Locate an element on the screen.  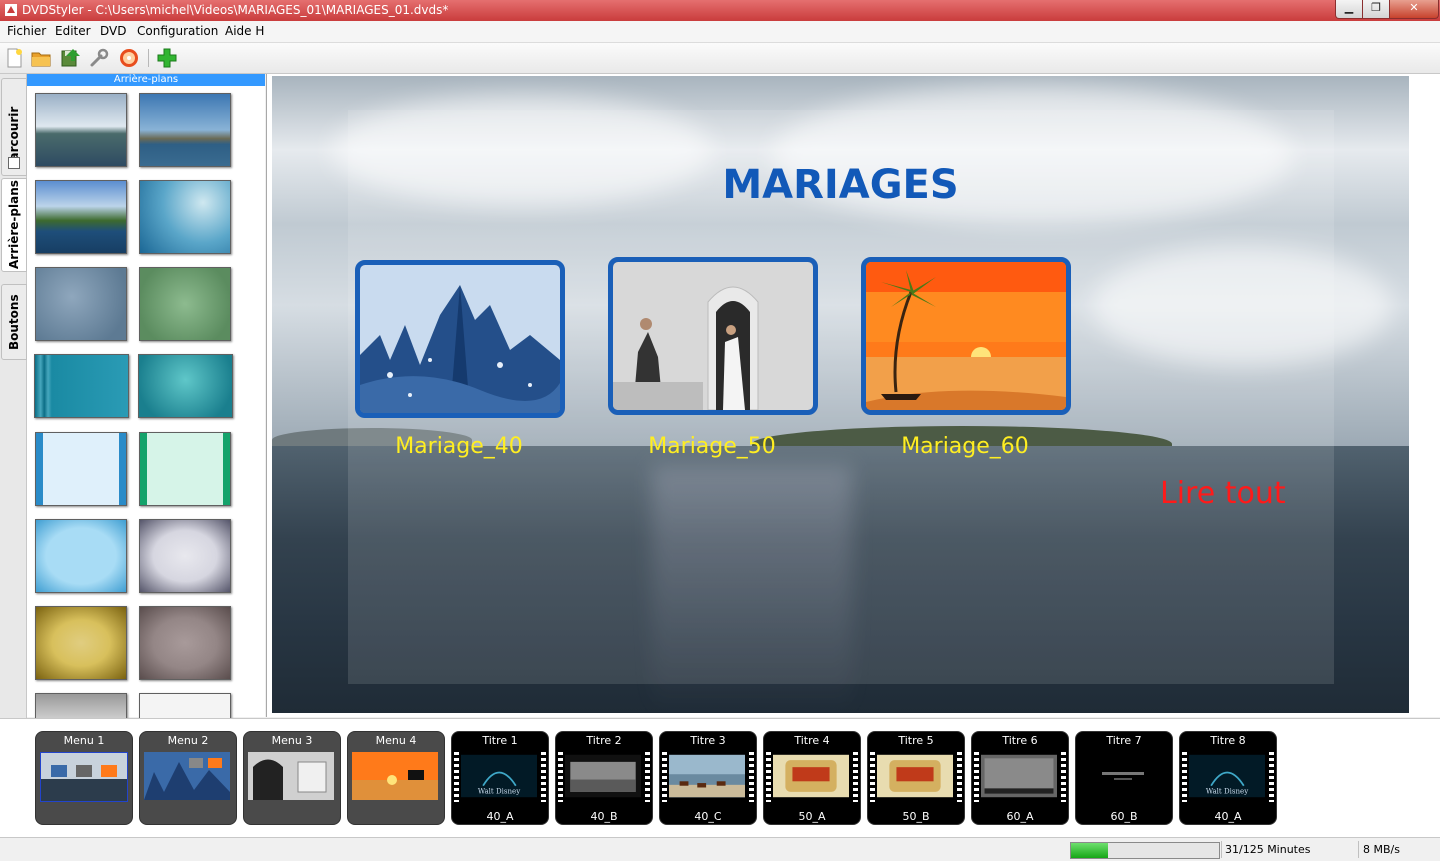
sunset-palm-image is located at coordinates (966, 336).